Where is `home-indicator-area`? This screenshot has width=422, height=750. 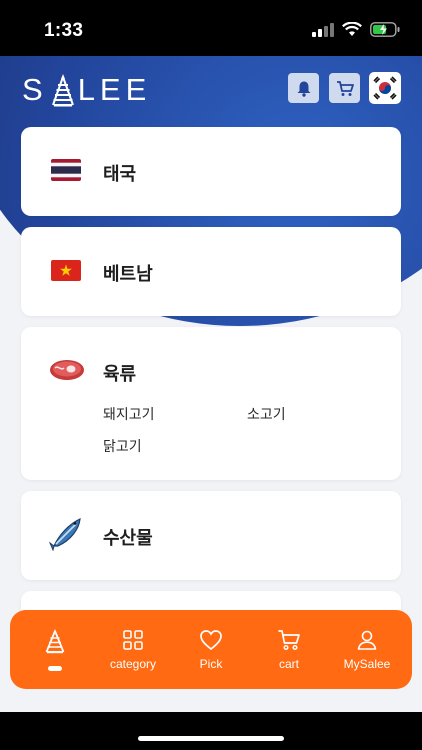
home-indicator-area is located at coordinates (211, 731).